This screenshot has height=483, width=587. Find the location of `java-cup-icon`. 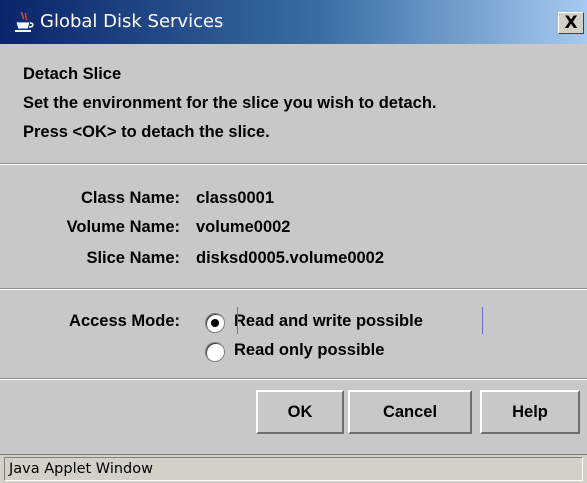

java-cup-icon is located at coordinates (24, 21).